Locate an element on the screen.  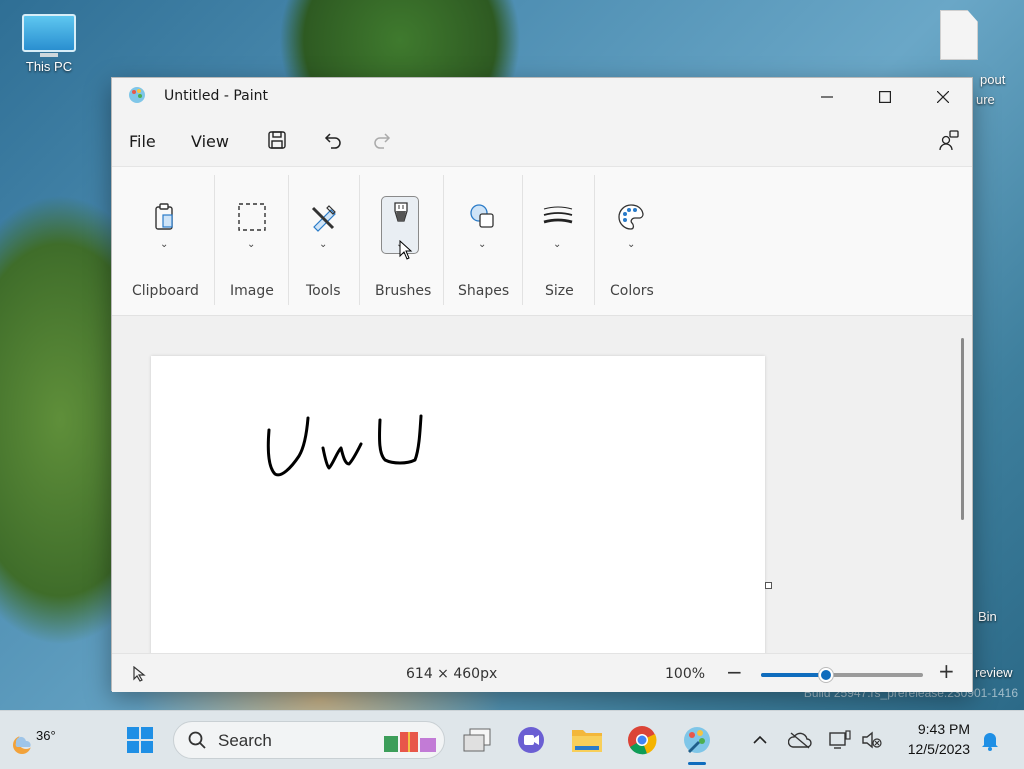
minimize-icon is located at coordinates (827, 97).